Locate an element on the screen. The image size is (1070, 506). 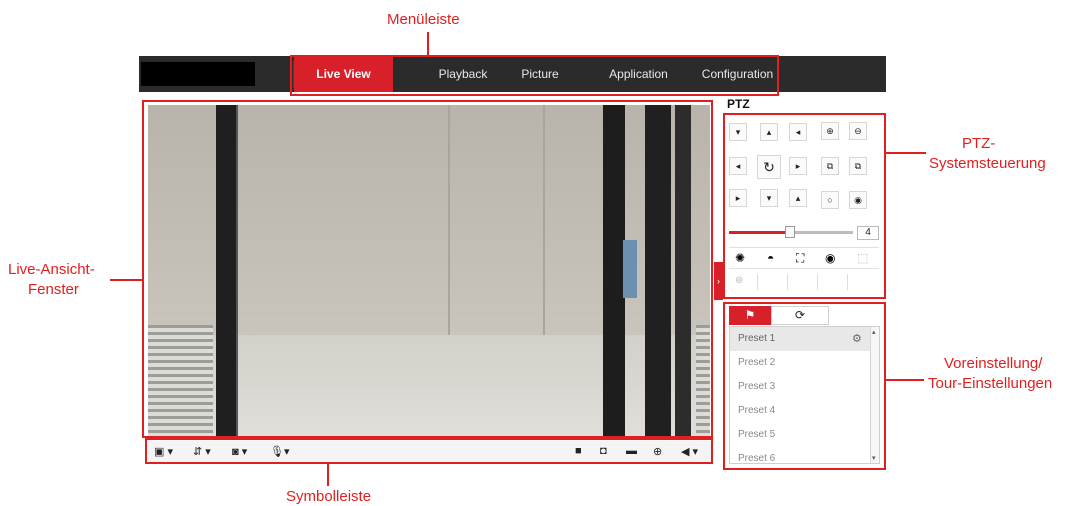
callout-preset-2: Tour-Einstellungen is located at coordinates (990, 383).